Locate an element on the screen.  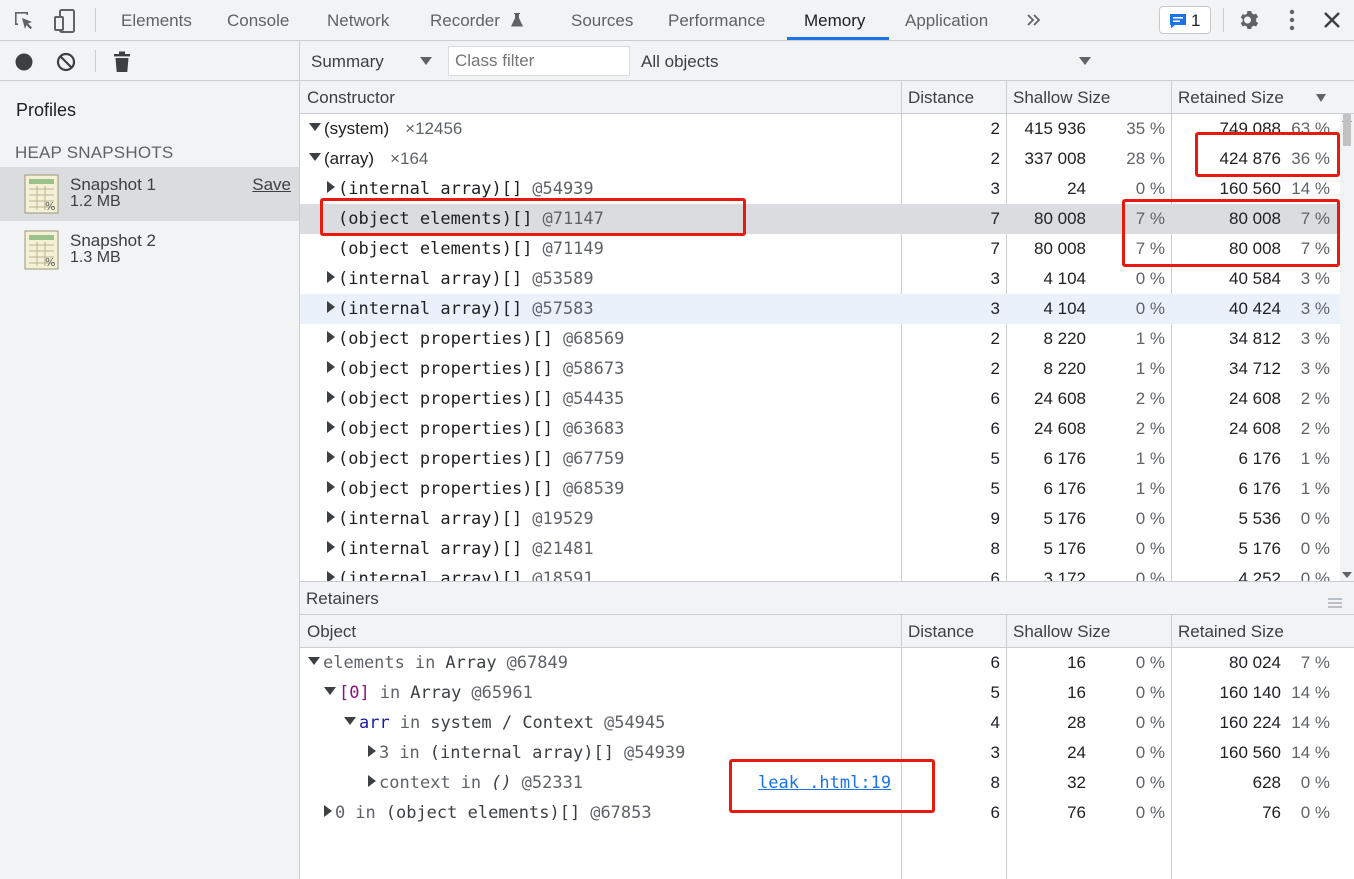
scroll-down-icon is located at coordinates (1347, 575).